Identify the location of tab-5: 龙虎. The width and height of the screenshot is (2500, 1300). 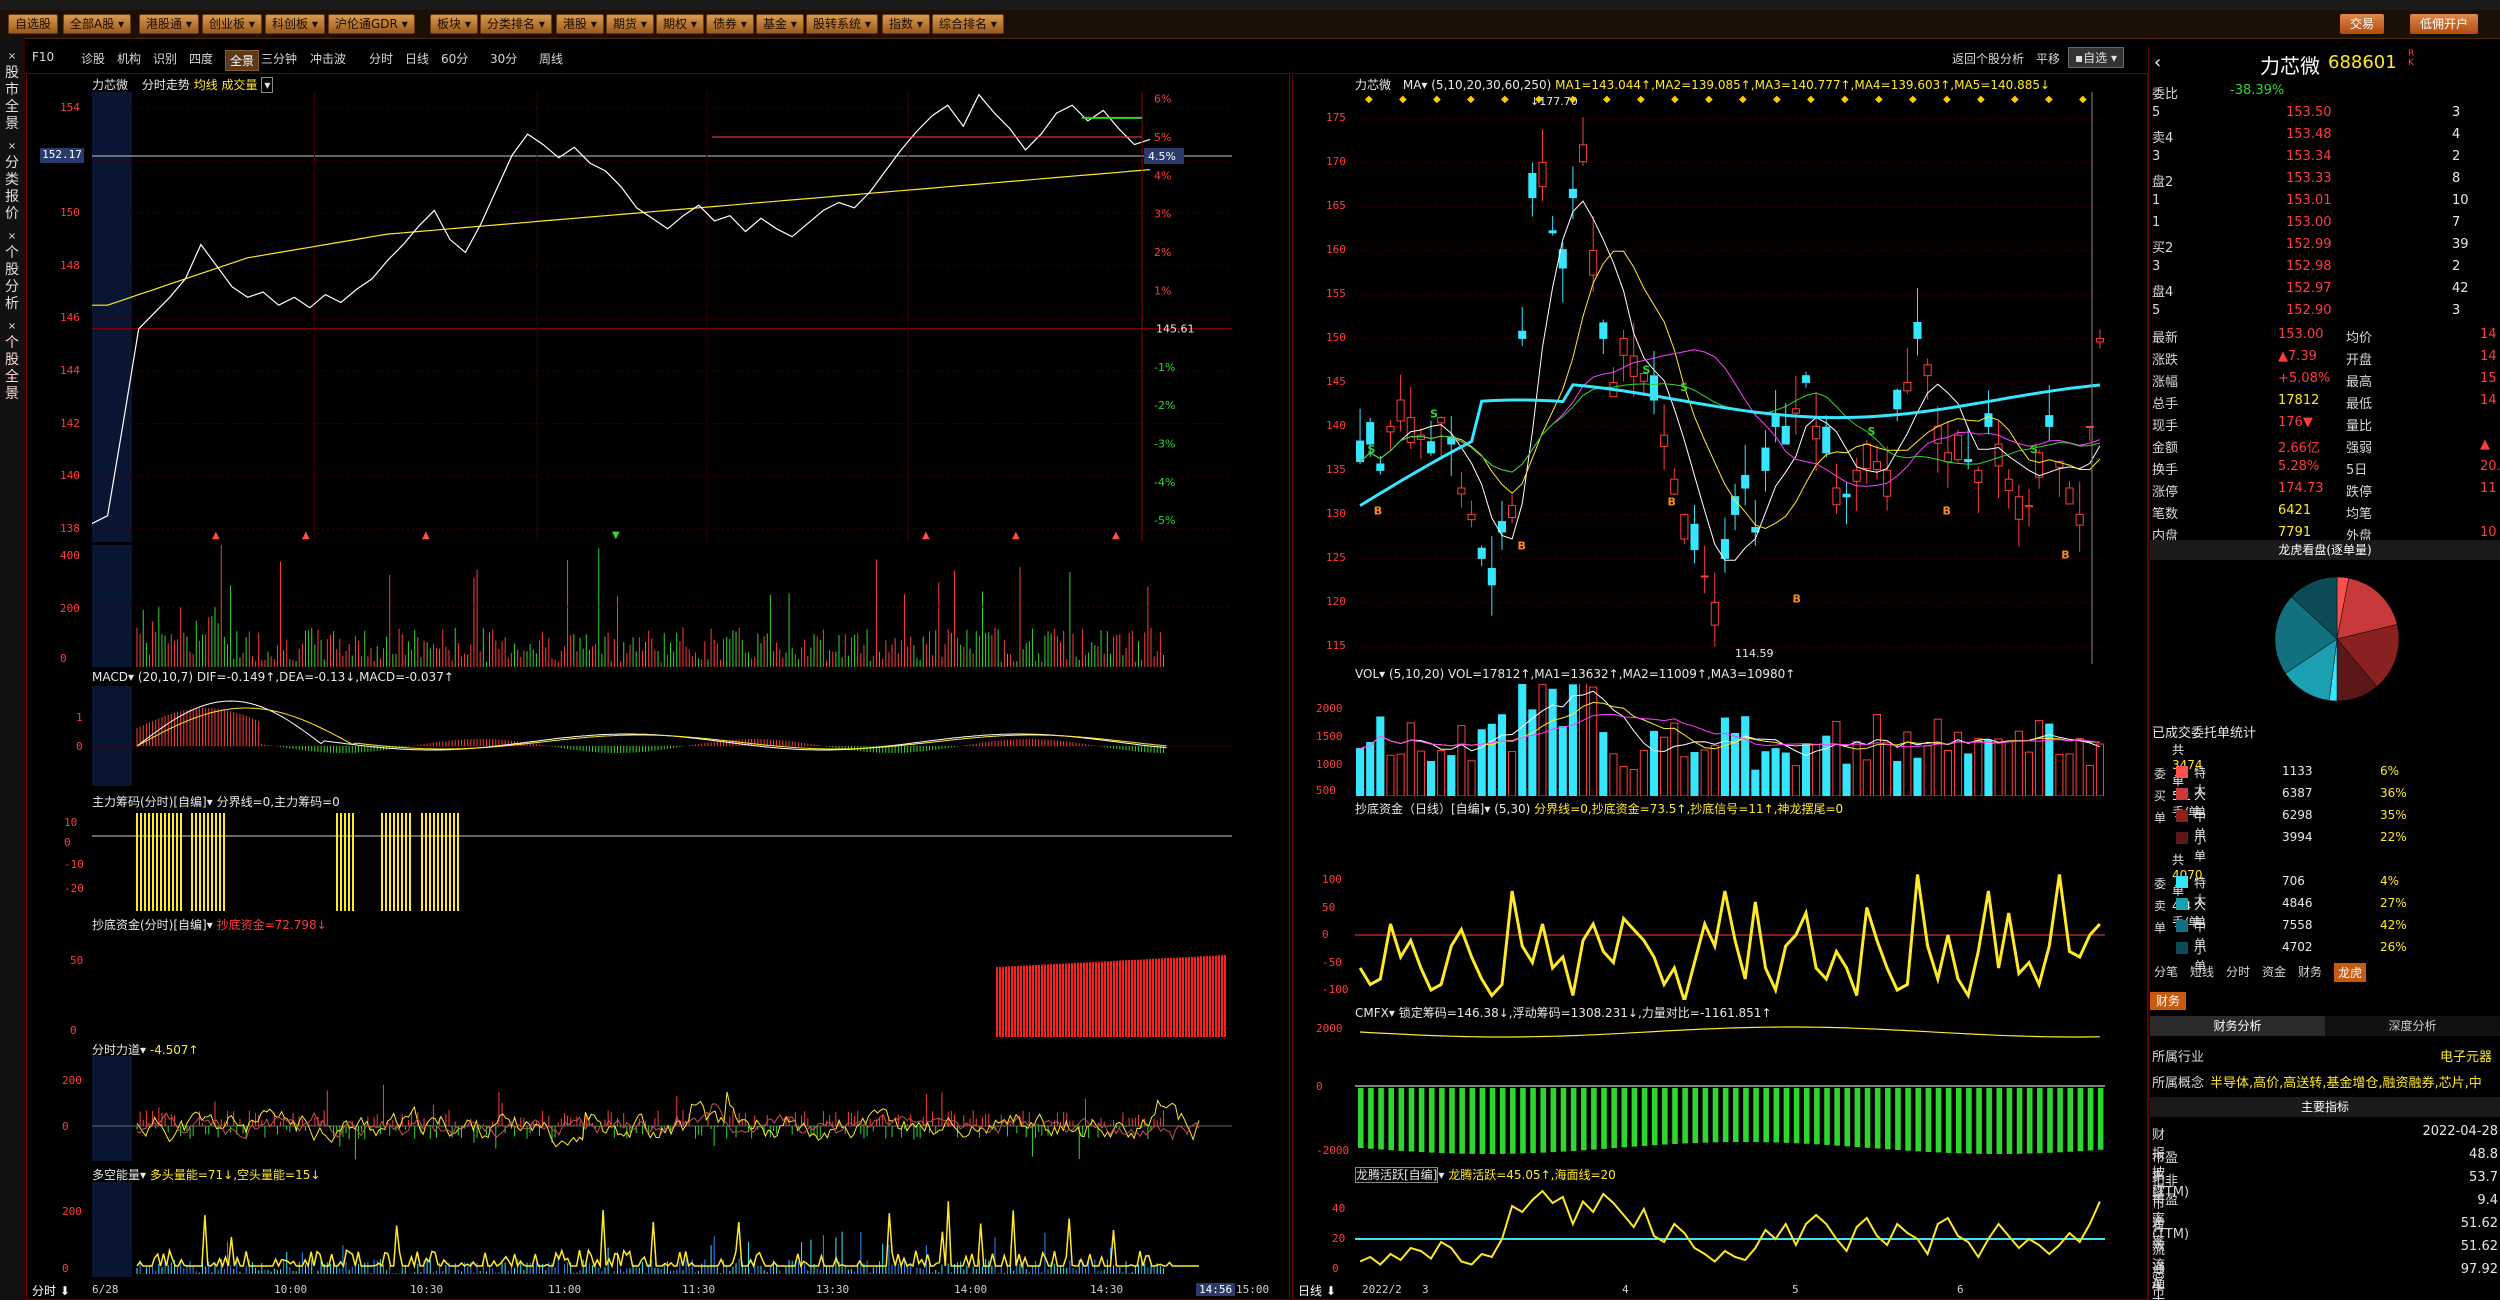
(2350, 972).